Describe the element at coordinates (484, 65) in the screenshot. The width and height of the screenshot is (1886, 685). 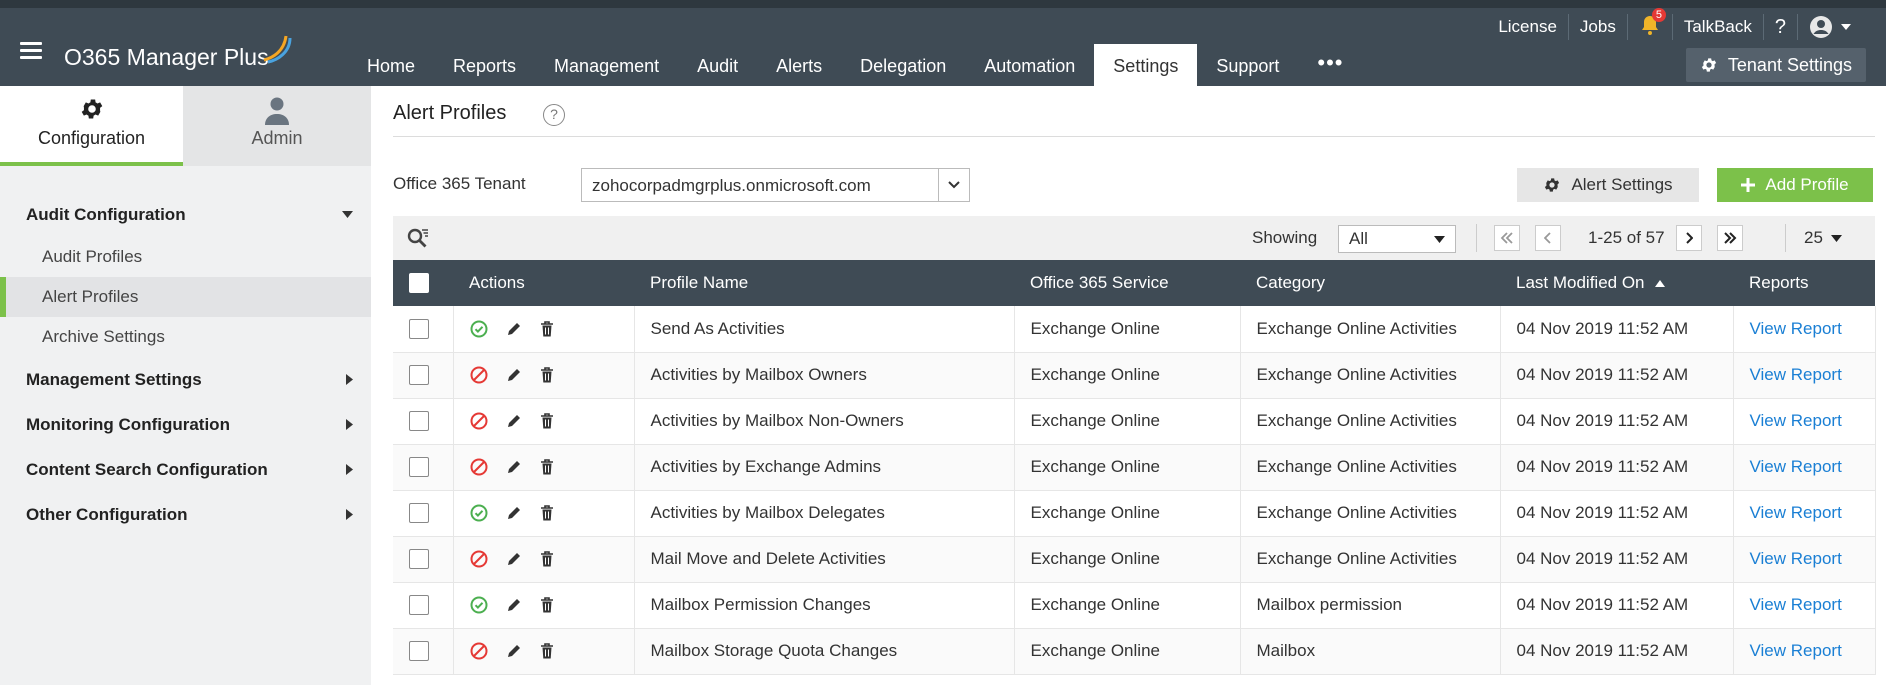
I see `tab-reports: Reports` at that location.